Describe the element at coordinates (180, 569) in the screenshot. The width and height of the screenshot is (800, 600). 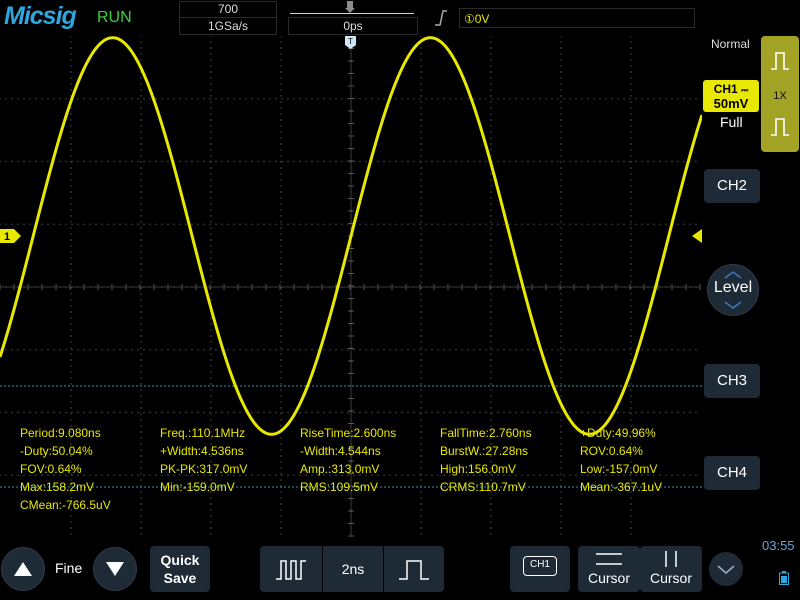
I see `quick-save-button: Quick Save` at that location.